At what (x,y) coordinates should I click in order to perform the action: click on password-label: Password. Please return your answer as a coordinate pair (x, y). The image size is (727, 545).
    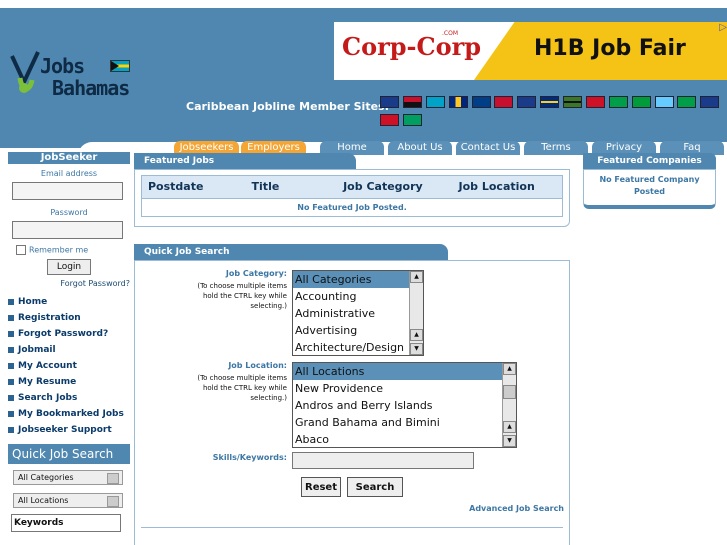
    Looking at the image, I should click on (69, 212).